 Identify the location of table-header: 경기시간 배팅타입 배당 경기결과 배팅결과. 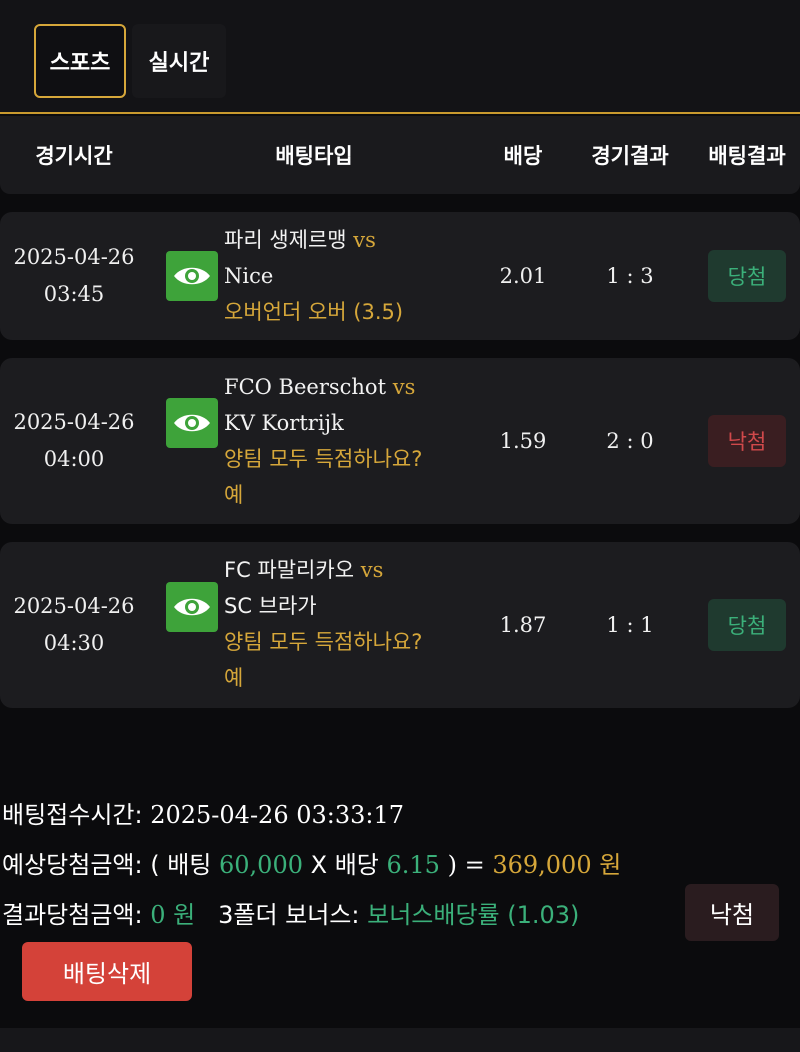
(400, 155).